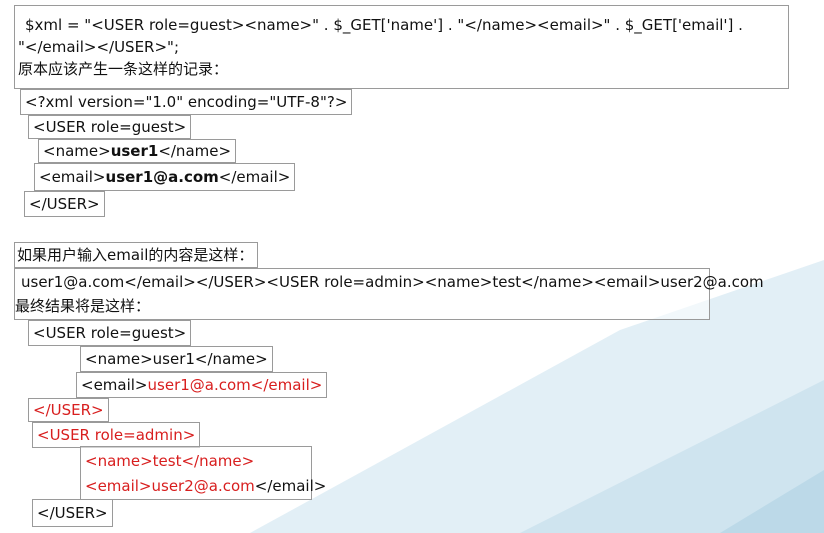 This screenshot has height=533, width=824. What do you see at coordinates (72, 513) in the screenshot?
I see `result-final-close: </USER>` at bounding box center [72, 513].